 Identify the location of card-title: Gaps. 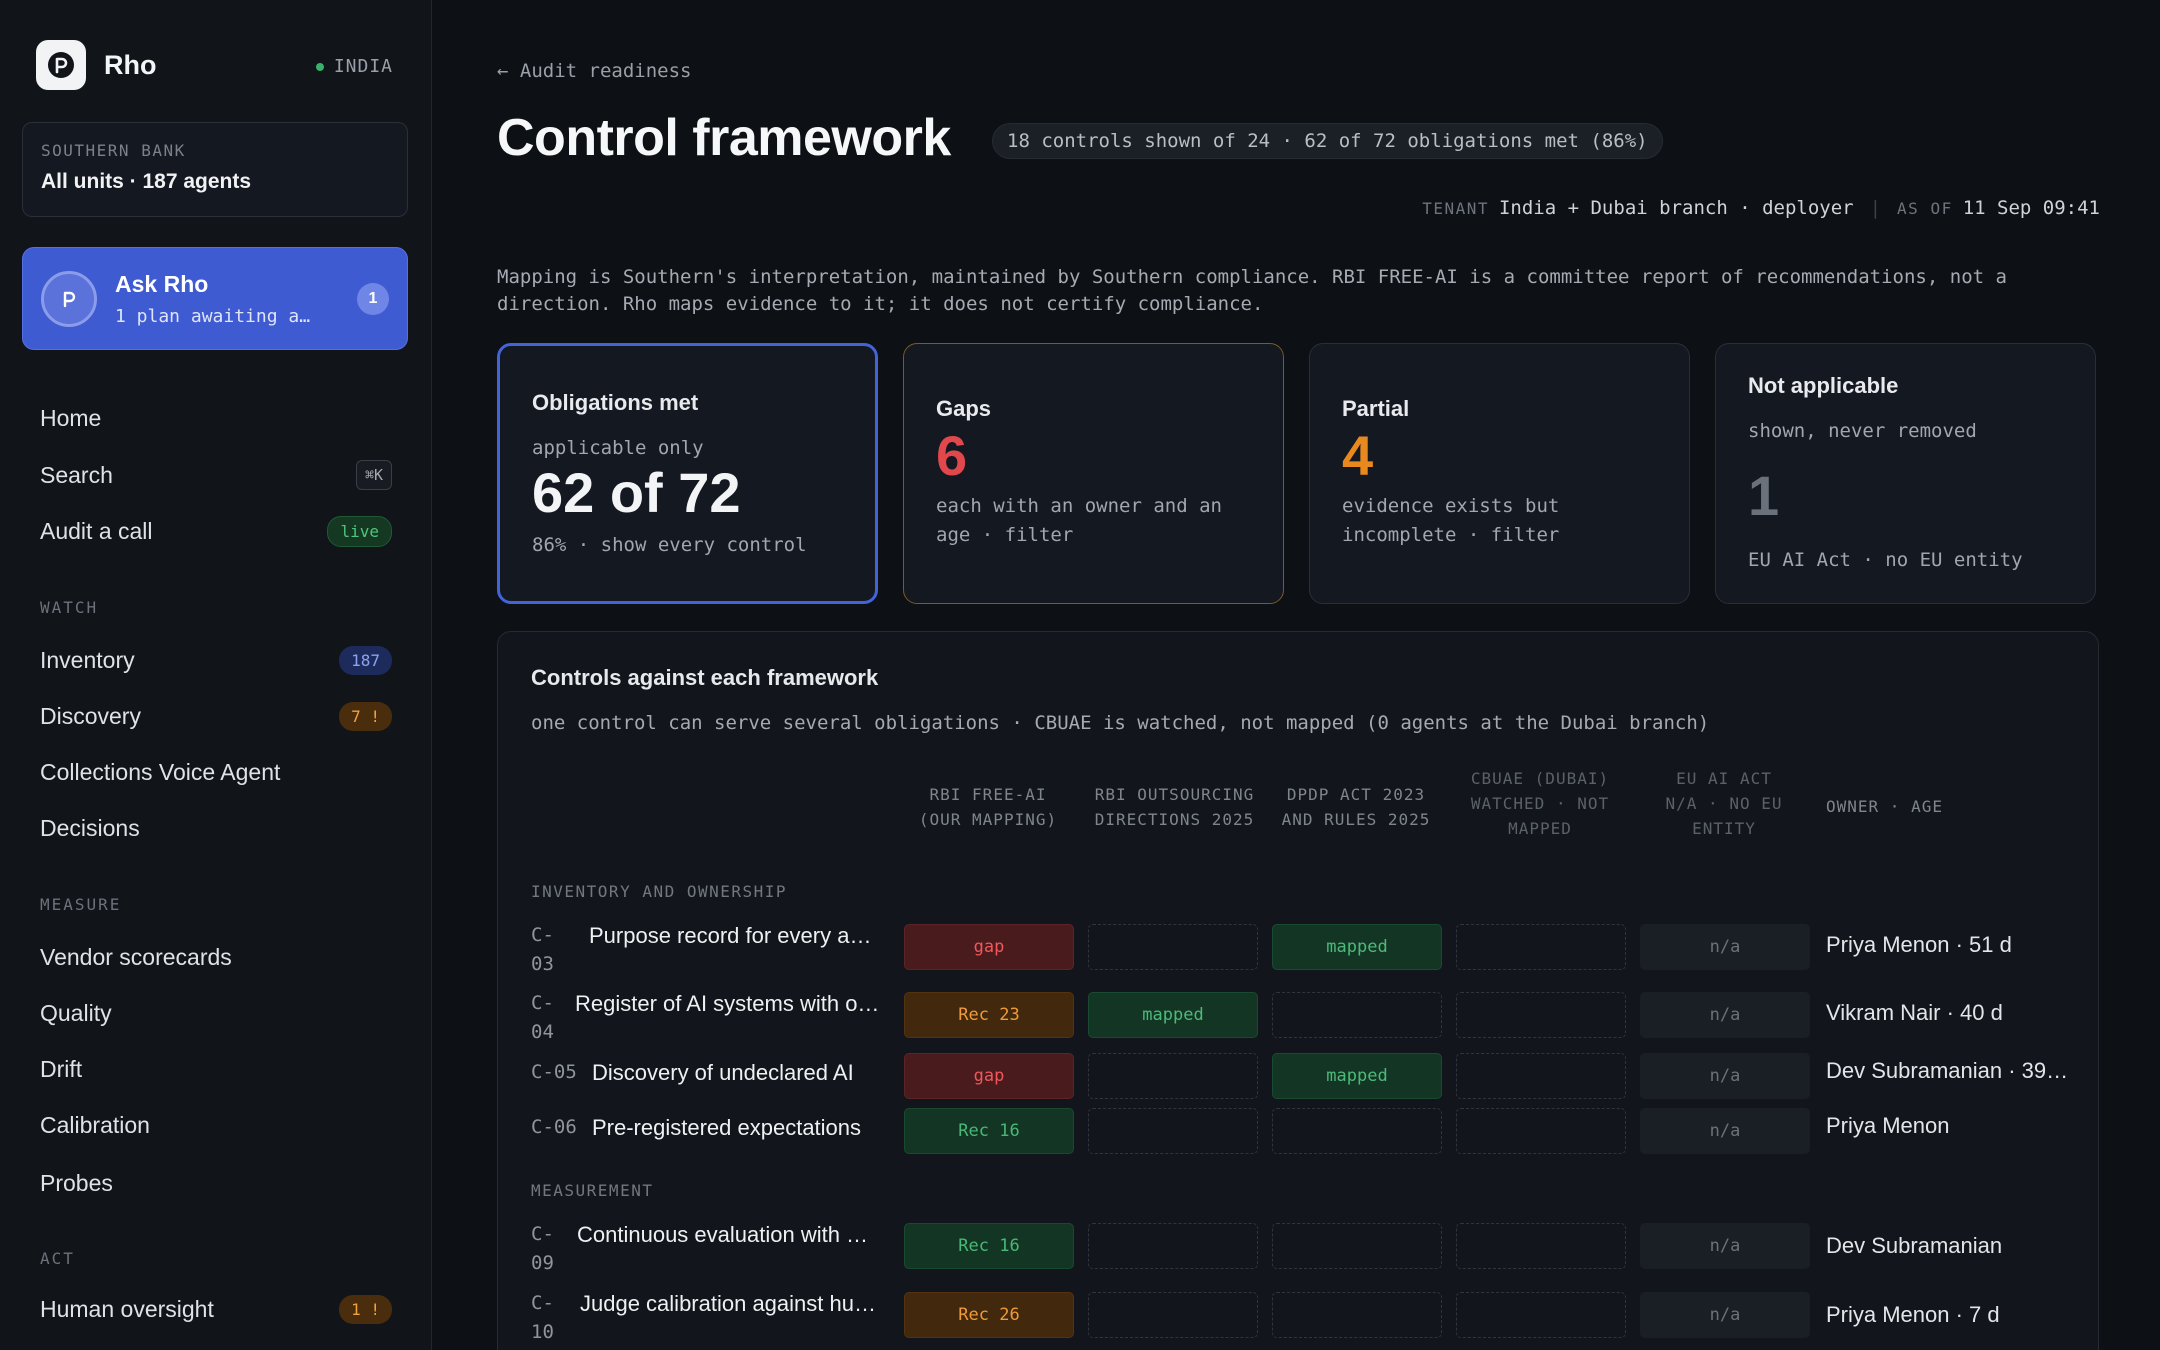
(964, 408).